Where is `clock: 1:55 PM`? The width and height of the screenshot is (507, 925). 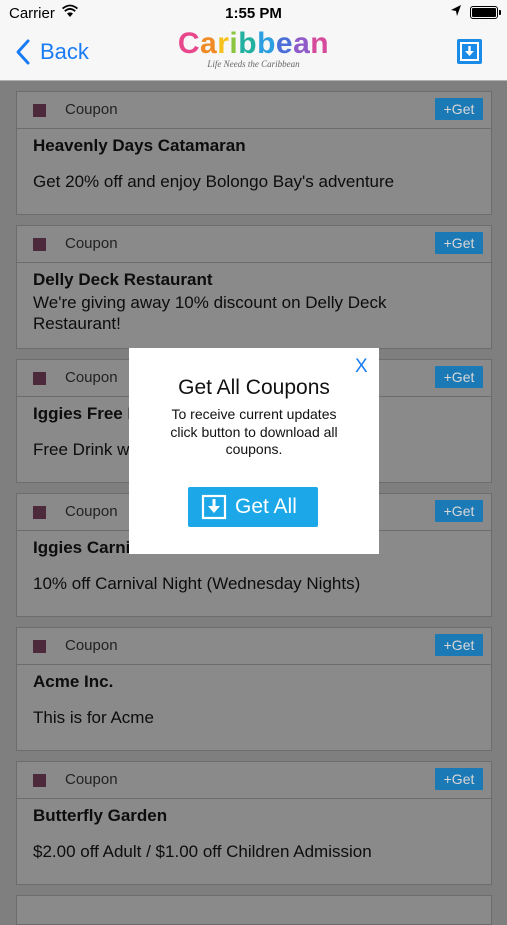
clock: 1:55 PM is located at coordinates (253, 13).